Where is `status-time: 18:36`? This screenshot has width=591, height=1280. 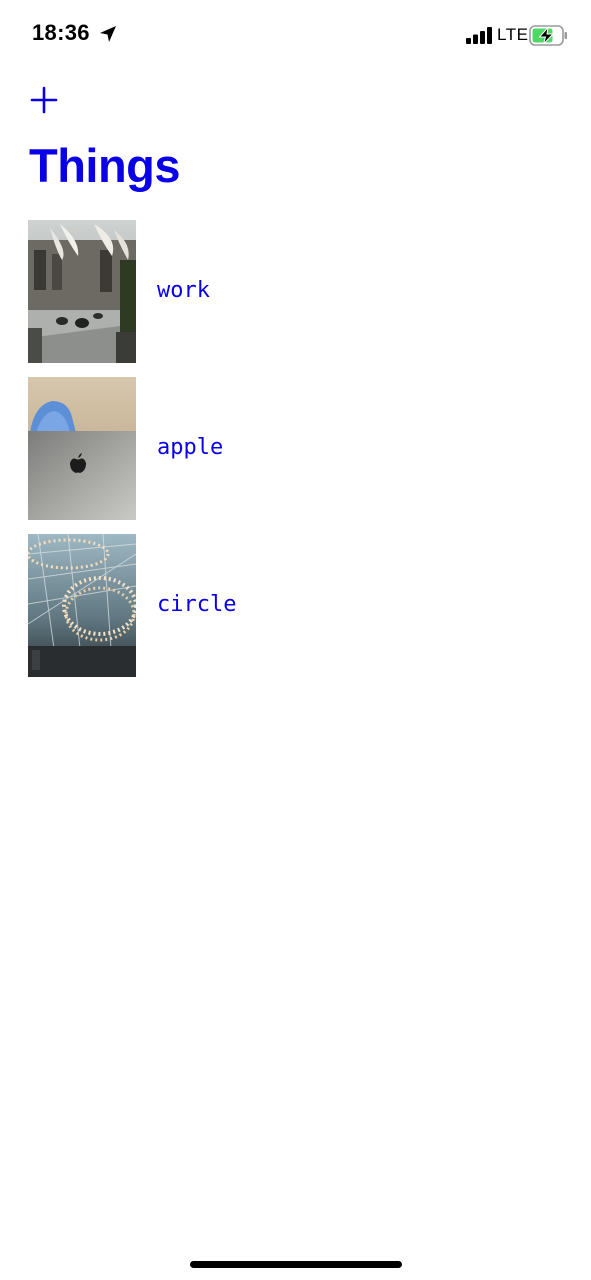
status-time: 18:36 is located at coordinates (61, 32).